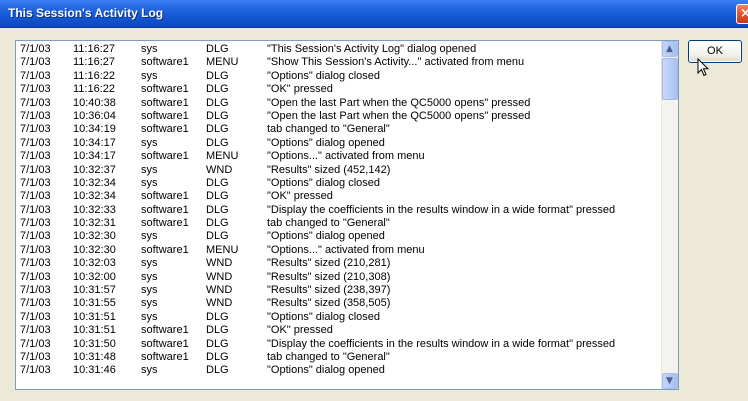 The image size is (748, 401). I want to click on log-row: 7/1/03 10:31:51 software1 DLG "OK" pressed, so click(339, 330).